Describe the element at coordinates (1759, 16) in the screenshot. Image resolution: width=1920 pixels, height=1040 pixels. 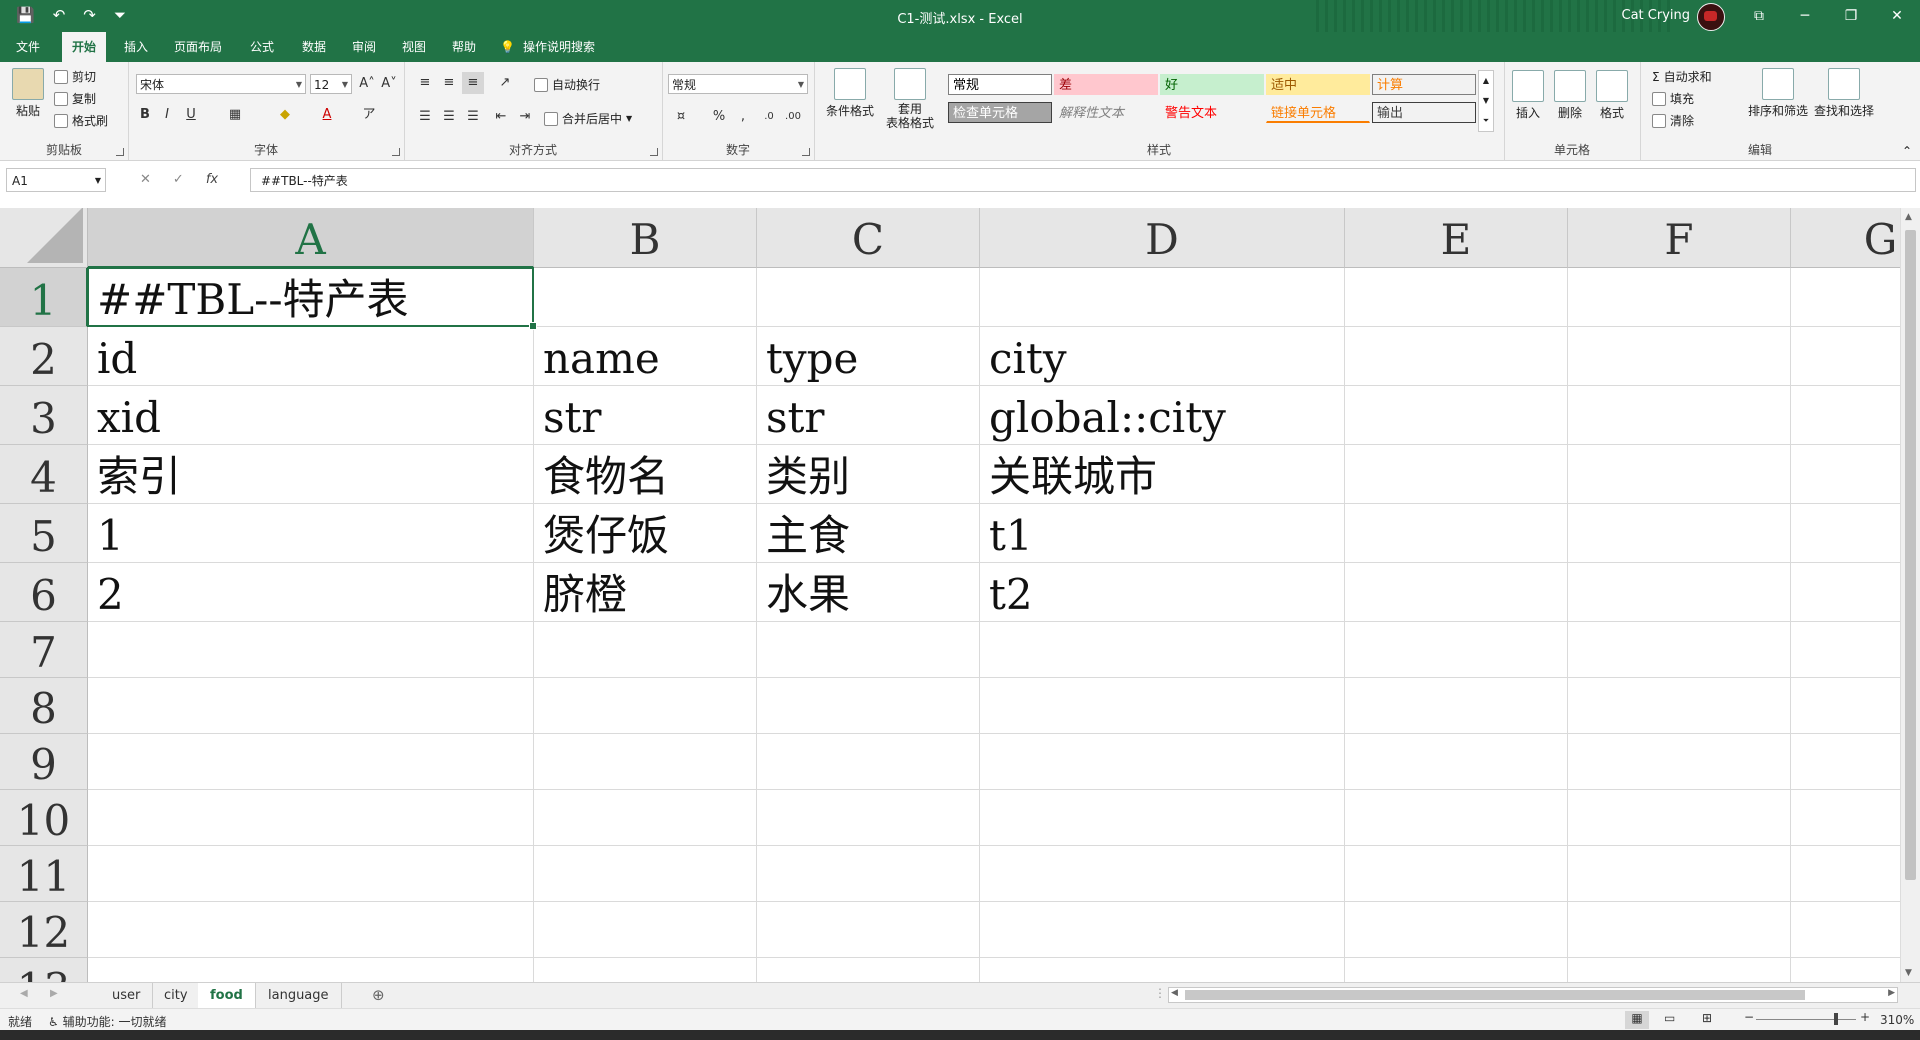
I see `ribbon-display-button: ⧉` at that location.